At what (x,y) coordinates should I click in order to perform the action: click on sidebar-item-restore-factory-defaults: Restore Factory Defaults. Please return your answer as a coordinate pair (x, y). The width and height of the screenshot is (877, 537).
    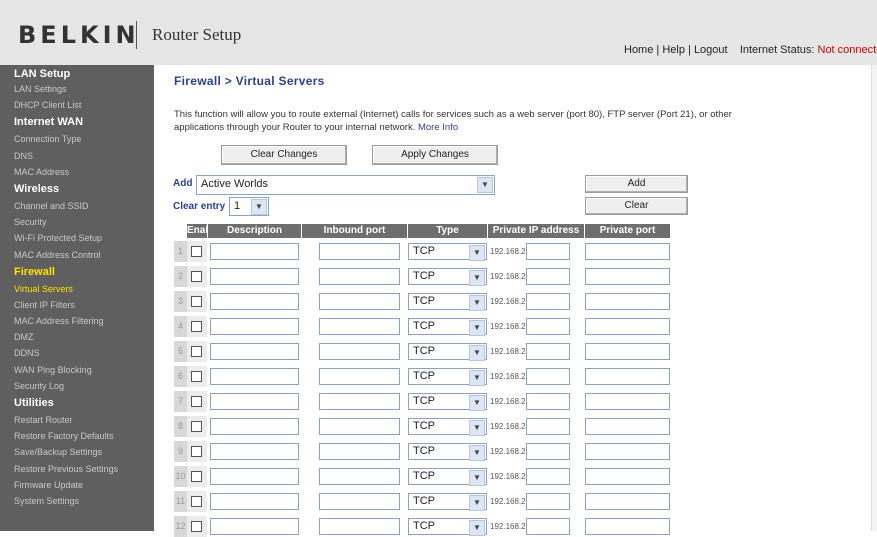
    Looking at the image, I should click on (77, 436).